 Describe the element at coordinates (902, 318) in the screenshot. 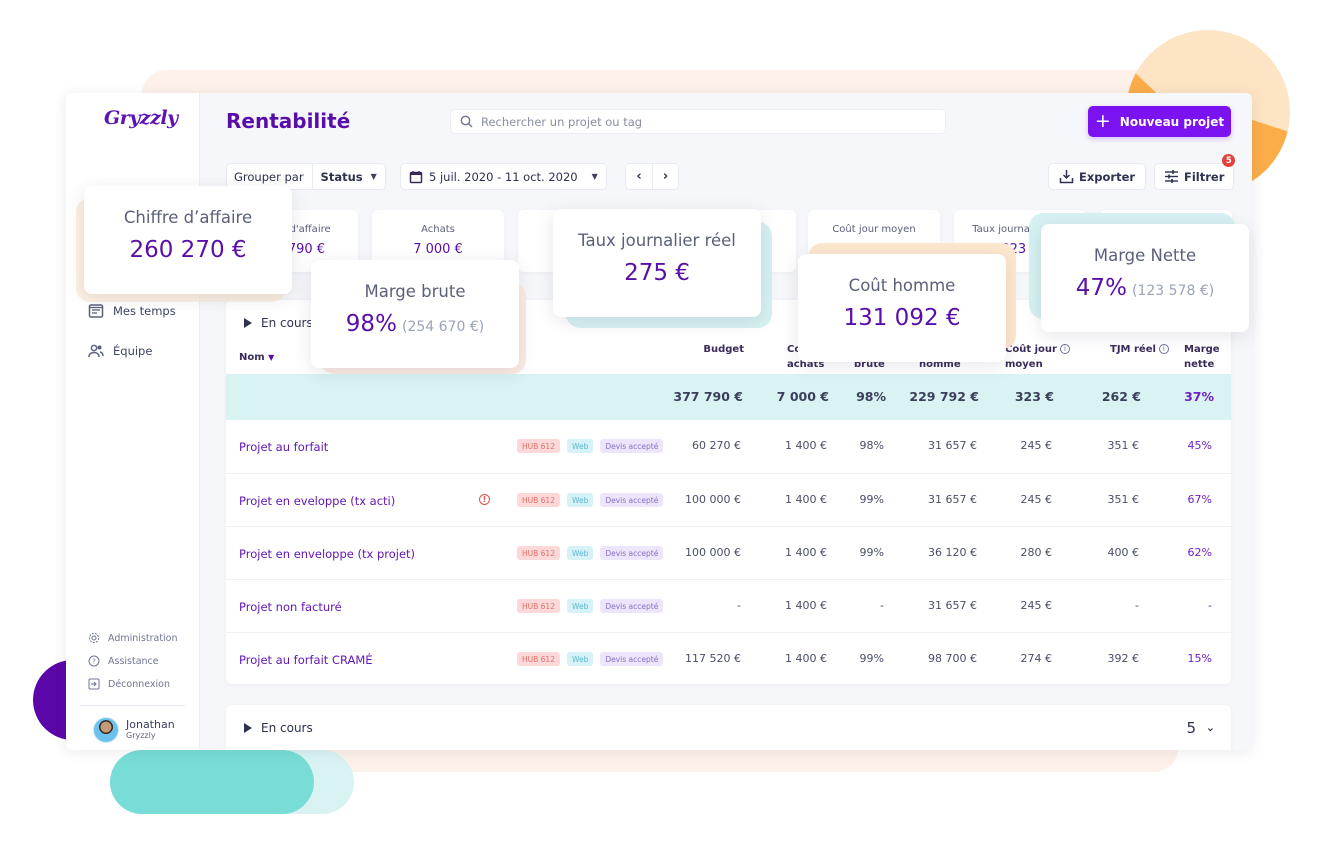

I see `highlight-value: 131 092 €` at that location.